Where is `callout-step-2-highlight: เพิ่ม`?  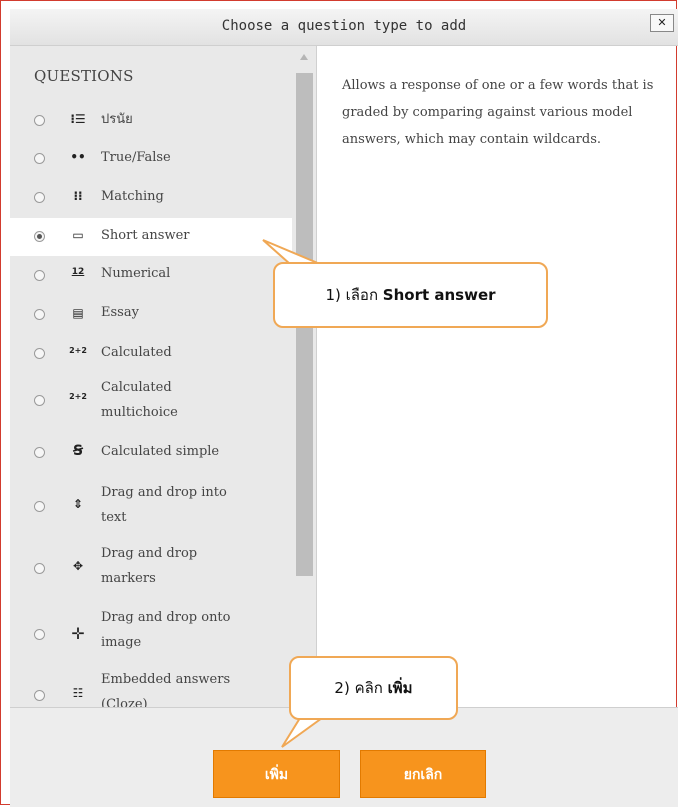
callout-step-2-highlight: เพิ่ม is located at coordinates (400, 688).